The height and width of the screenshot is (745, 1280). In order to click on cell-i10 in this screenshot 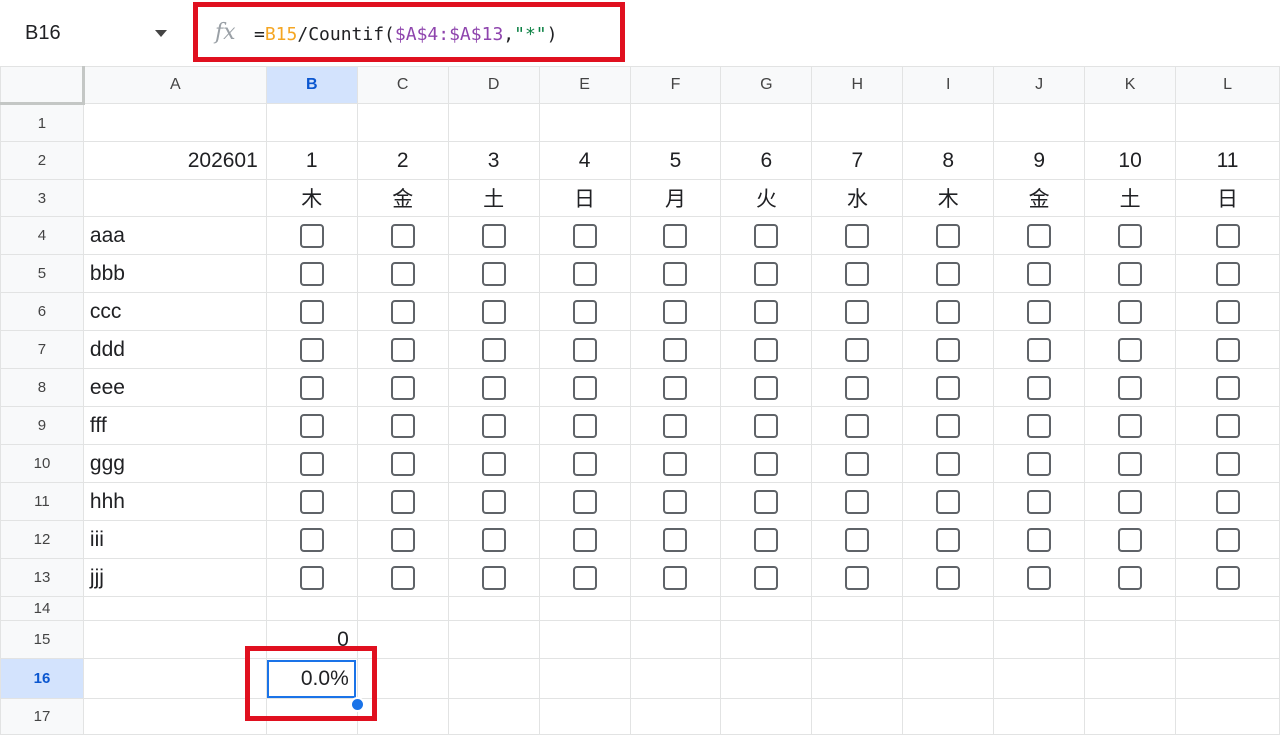, I will do `click(948, 463)`.